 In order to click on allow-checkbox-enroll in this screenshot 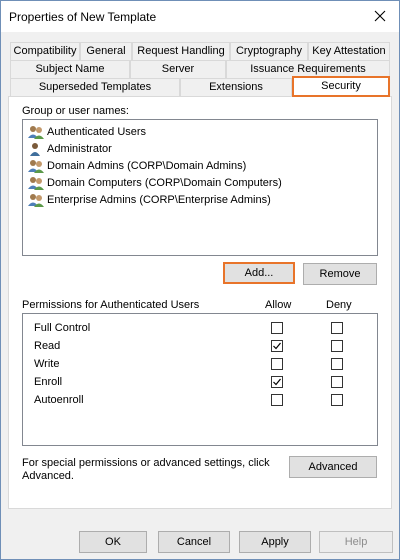, I will do `click(277, 382)`.